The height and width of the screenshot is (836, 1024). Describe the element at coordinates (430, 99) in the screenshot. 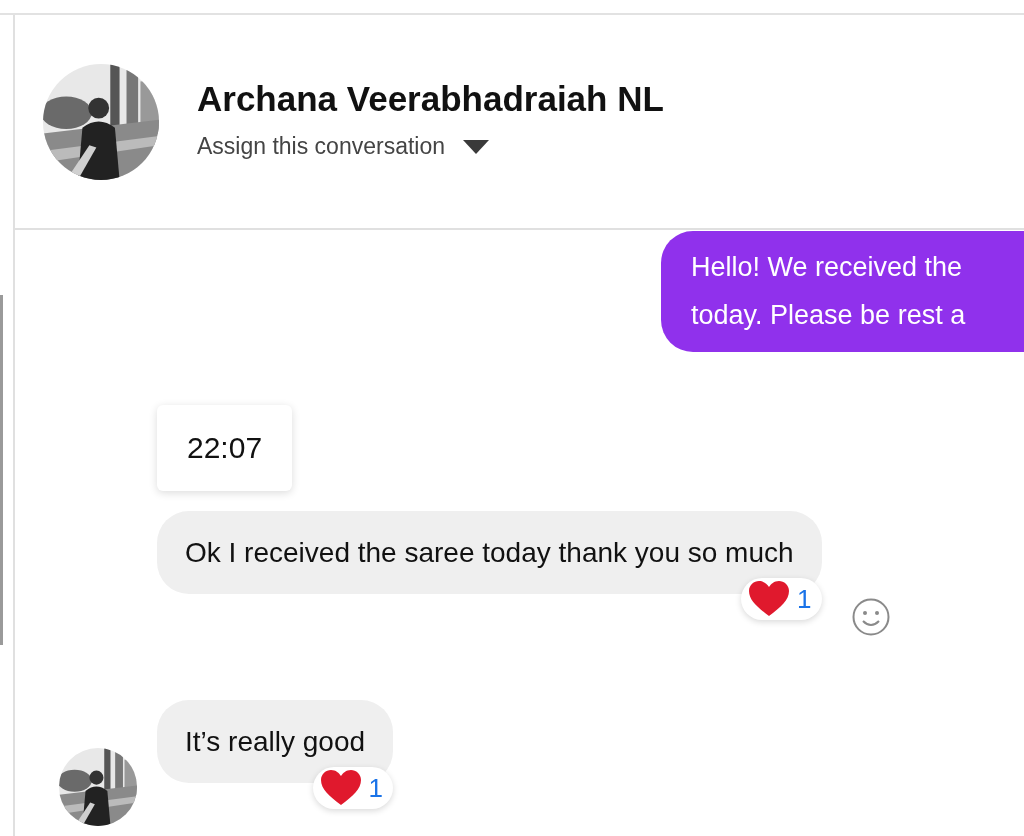

I see `contact-name: Archana Veerabhadraiah NL` at that location.